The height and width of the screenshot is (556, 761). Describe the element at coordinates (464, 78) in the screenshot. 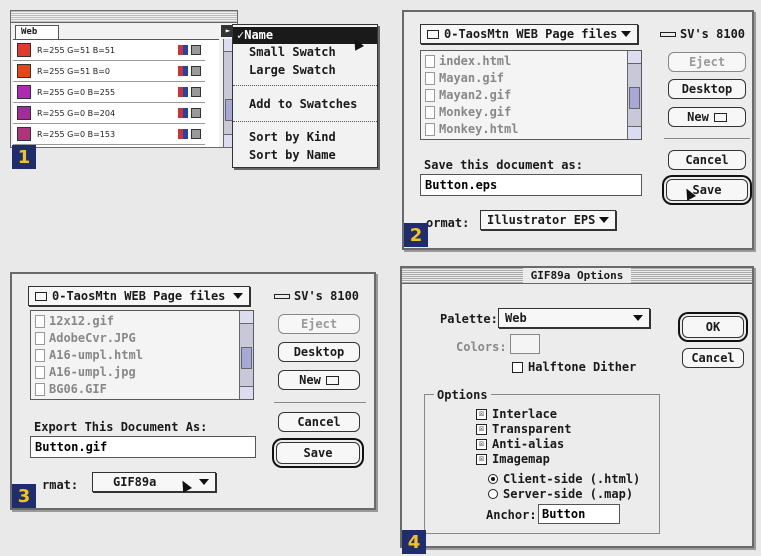

I see `file-list-item: Mayan.gif` at that location.